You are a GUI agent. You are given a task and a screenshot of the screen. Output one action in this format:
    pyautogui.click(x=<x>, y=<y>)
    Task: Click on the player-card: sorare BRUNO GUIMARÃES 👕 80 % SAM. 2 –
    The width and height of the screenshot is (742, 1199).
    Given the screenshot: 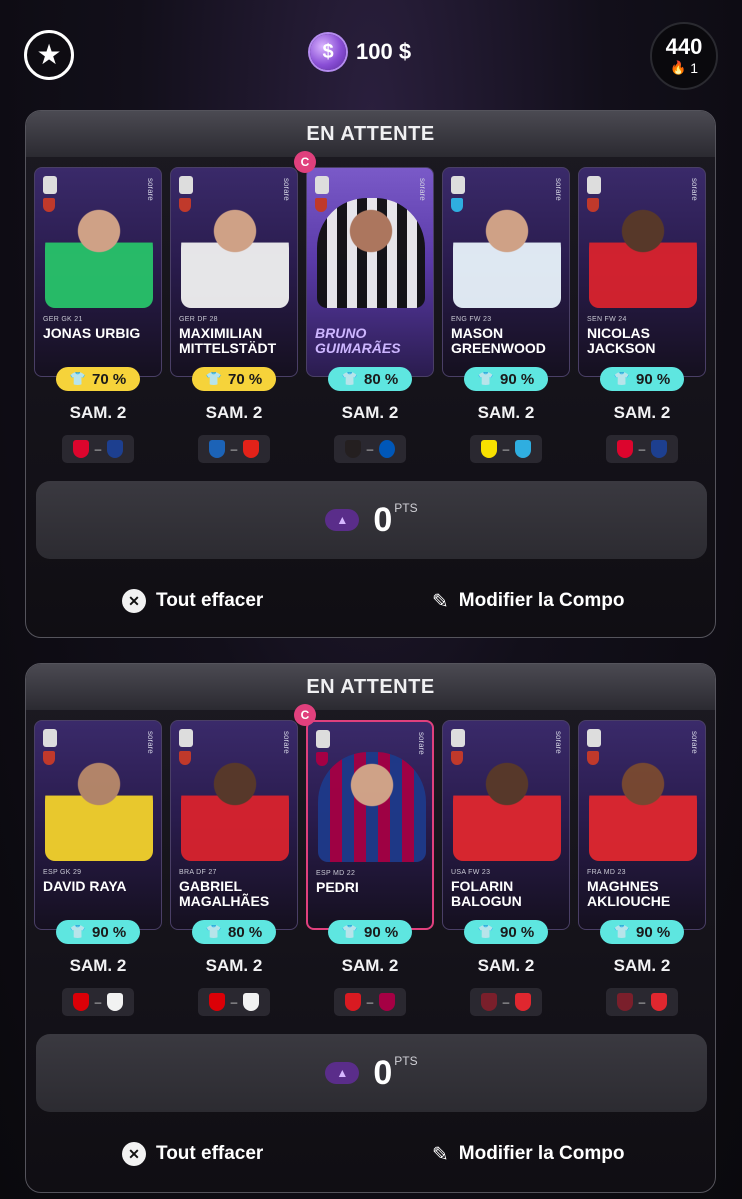 What is the action you would take?
    pyautogui.click(x=370, y=315)
    